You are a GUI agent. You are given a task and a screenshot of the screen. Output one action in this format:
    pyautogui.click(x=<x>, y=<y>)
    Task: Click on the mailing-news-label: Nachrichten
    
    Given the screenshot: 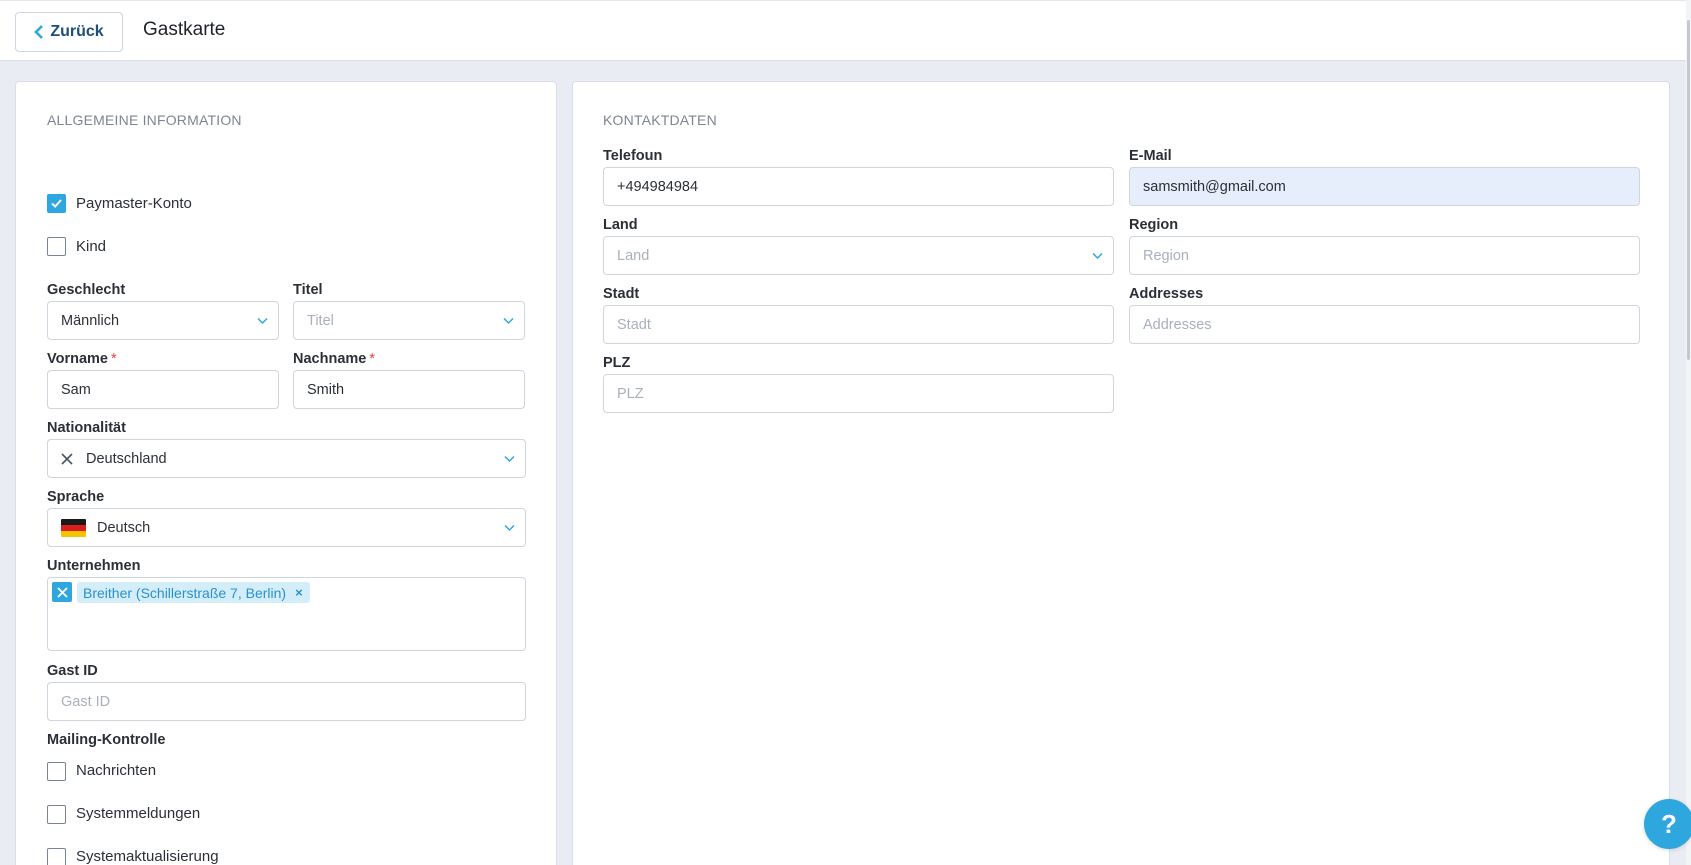 What is the action you would take?
    pyautogui.click(x=116, y=770)
    